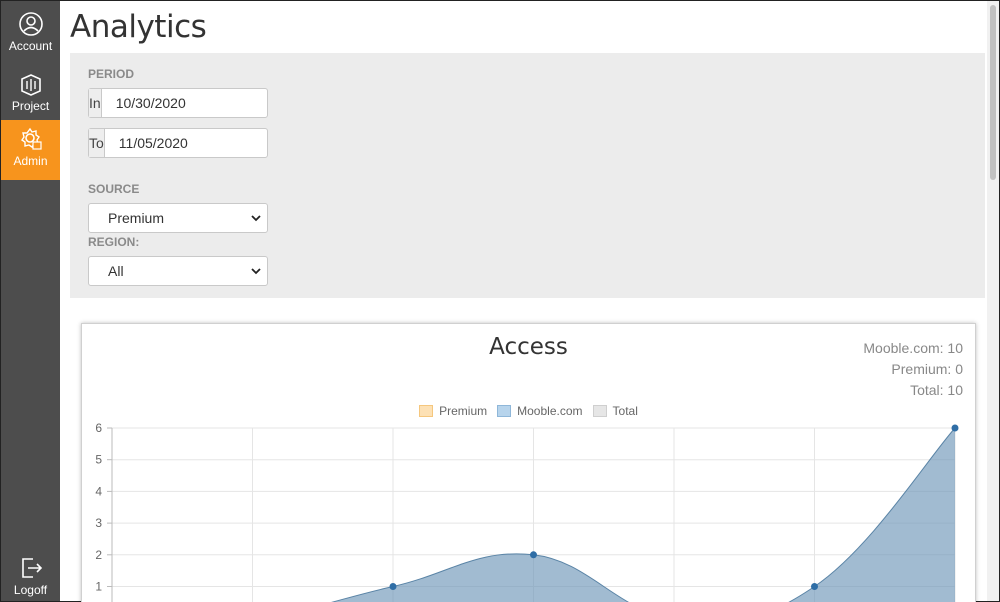  I want to click on period-to-addon: To, so click(97, 143).